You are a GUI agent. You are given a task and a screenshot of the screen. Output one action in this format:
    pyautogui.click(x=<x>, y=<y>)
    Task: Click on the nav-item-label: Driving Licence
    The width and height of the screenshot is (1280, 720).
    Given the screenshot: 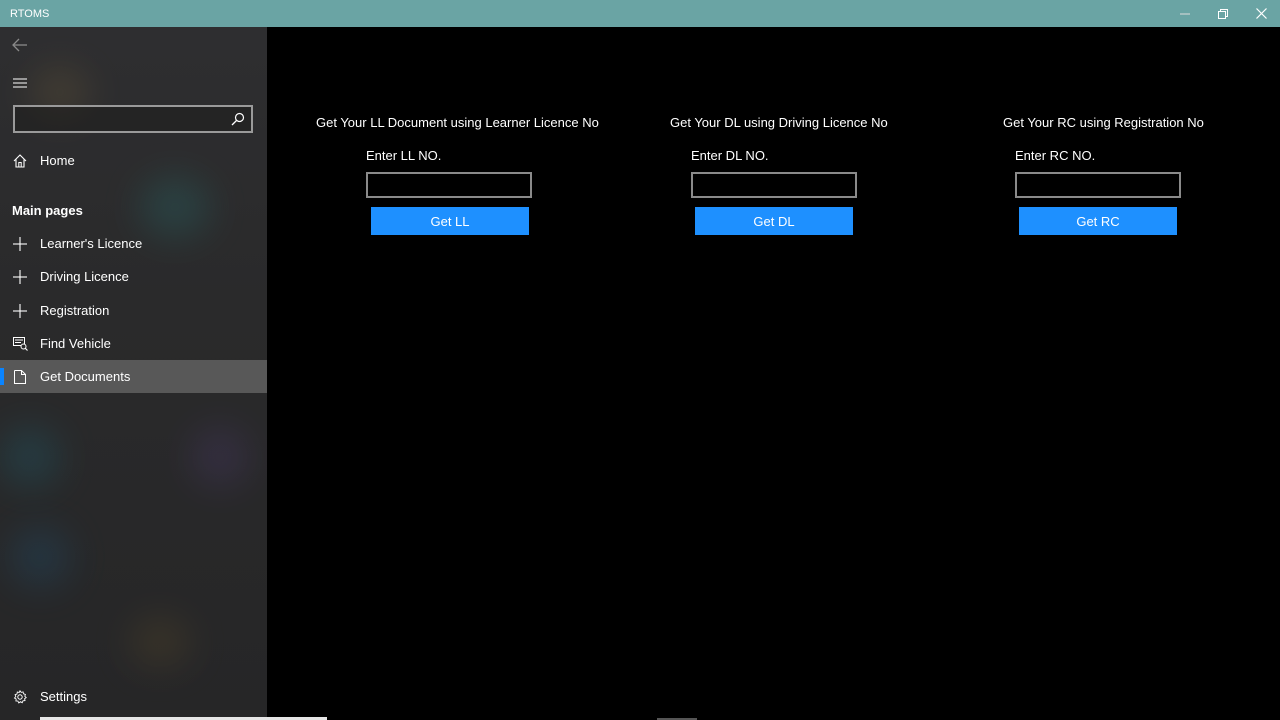 What is the action you would take?
    pyautogui.click(x=84, y=276)
    